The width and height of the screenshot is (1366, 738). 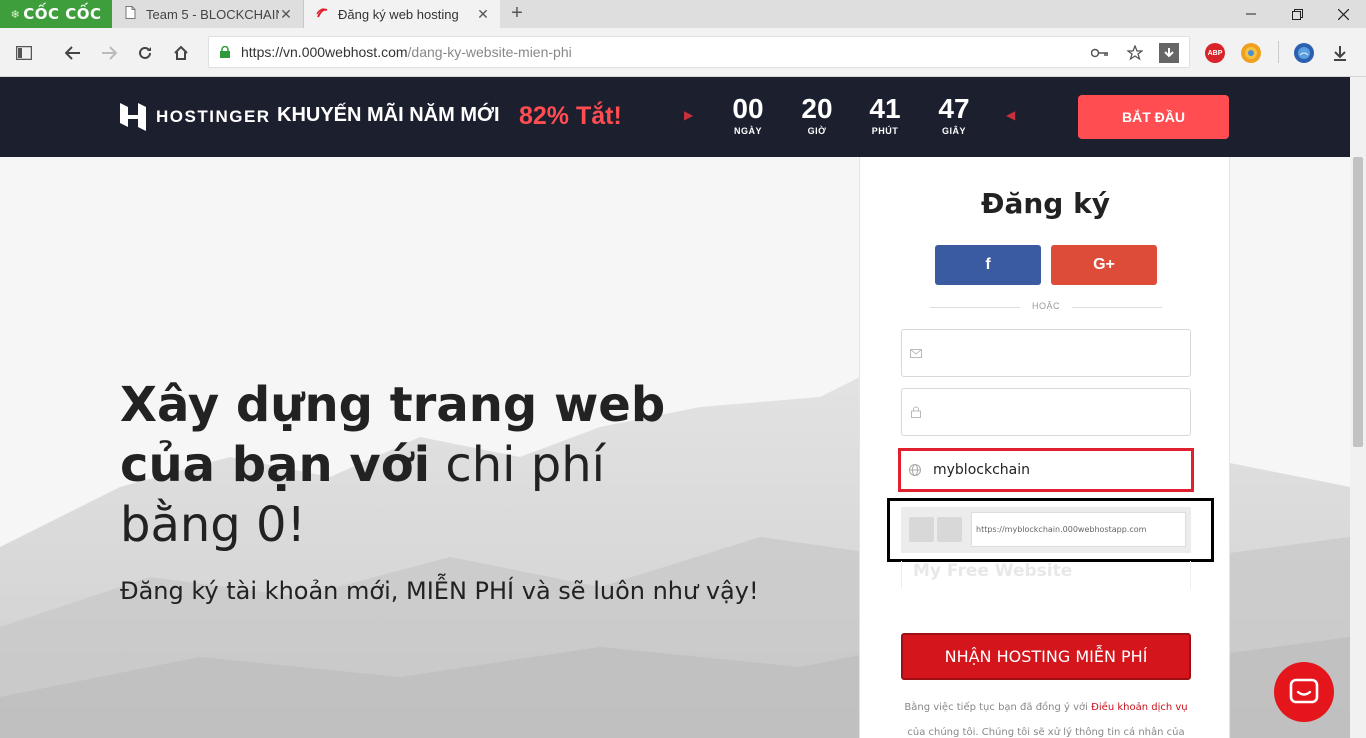 What do you see at coordinates (1251, 53) in the screenshot?
I see `extension-icon` at bounding box center [1251, 53].